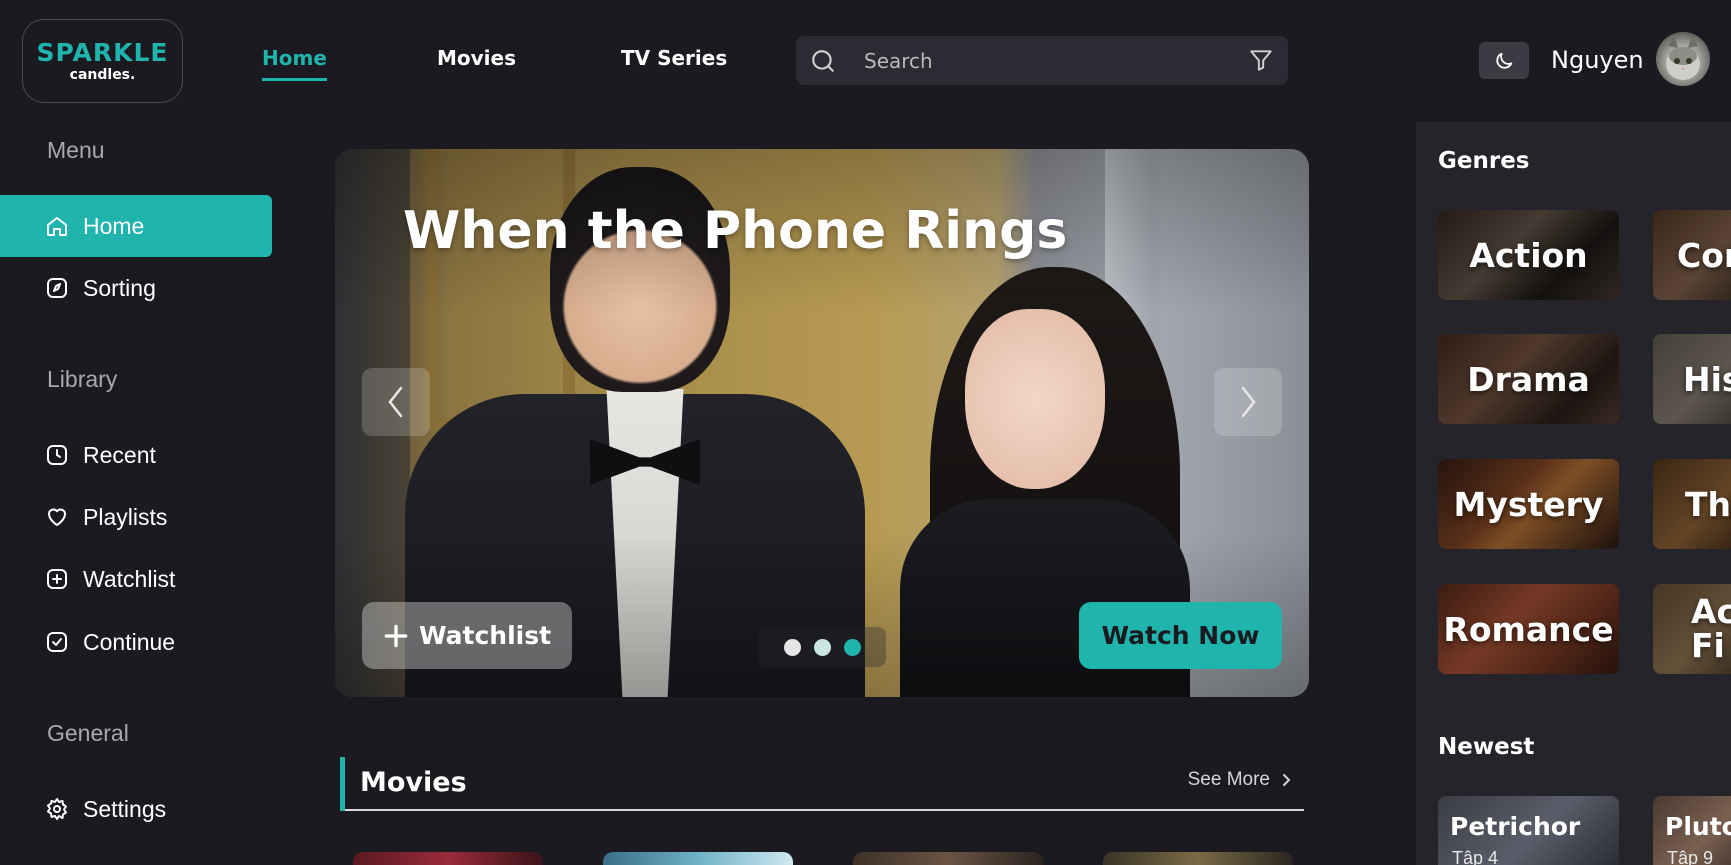 This screenshot has width=1731, height=865. Describe the element at coordinates (57, 809) in the screenshot. I see `gear-icon` at that location.